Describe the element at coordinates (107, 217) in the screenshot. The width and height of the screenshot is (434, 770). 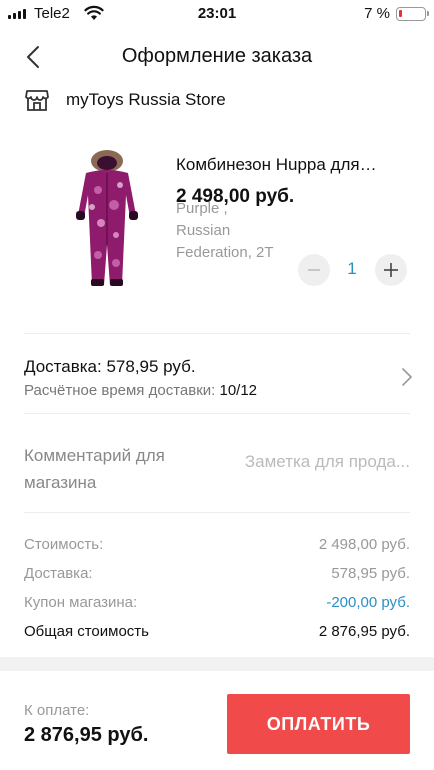
I see `product-image` at that location.